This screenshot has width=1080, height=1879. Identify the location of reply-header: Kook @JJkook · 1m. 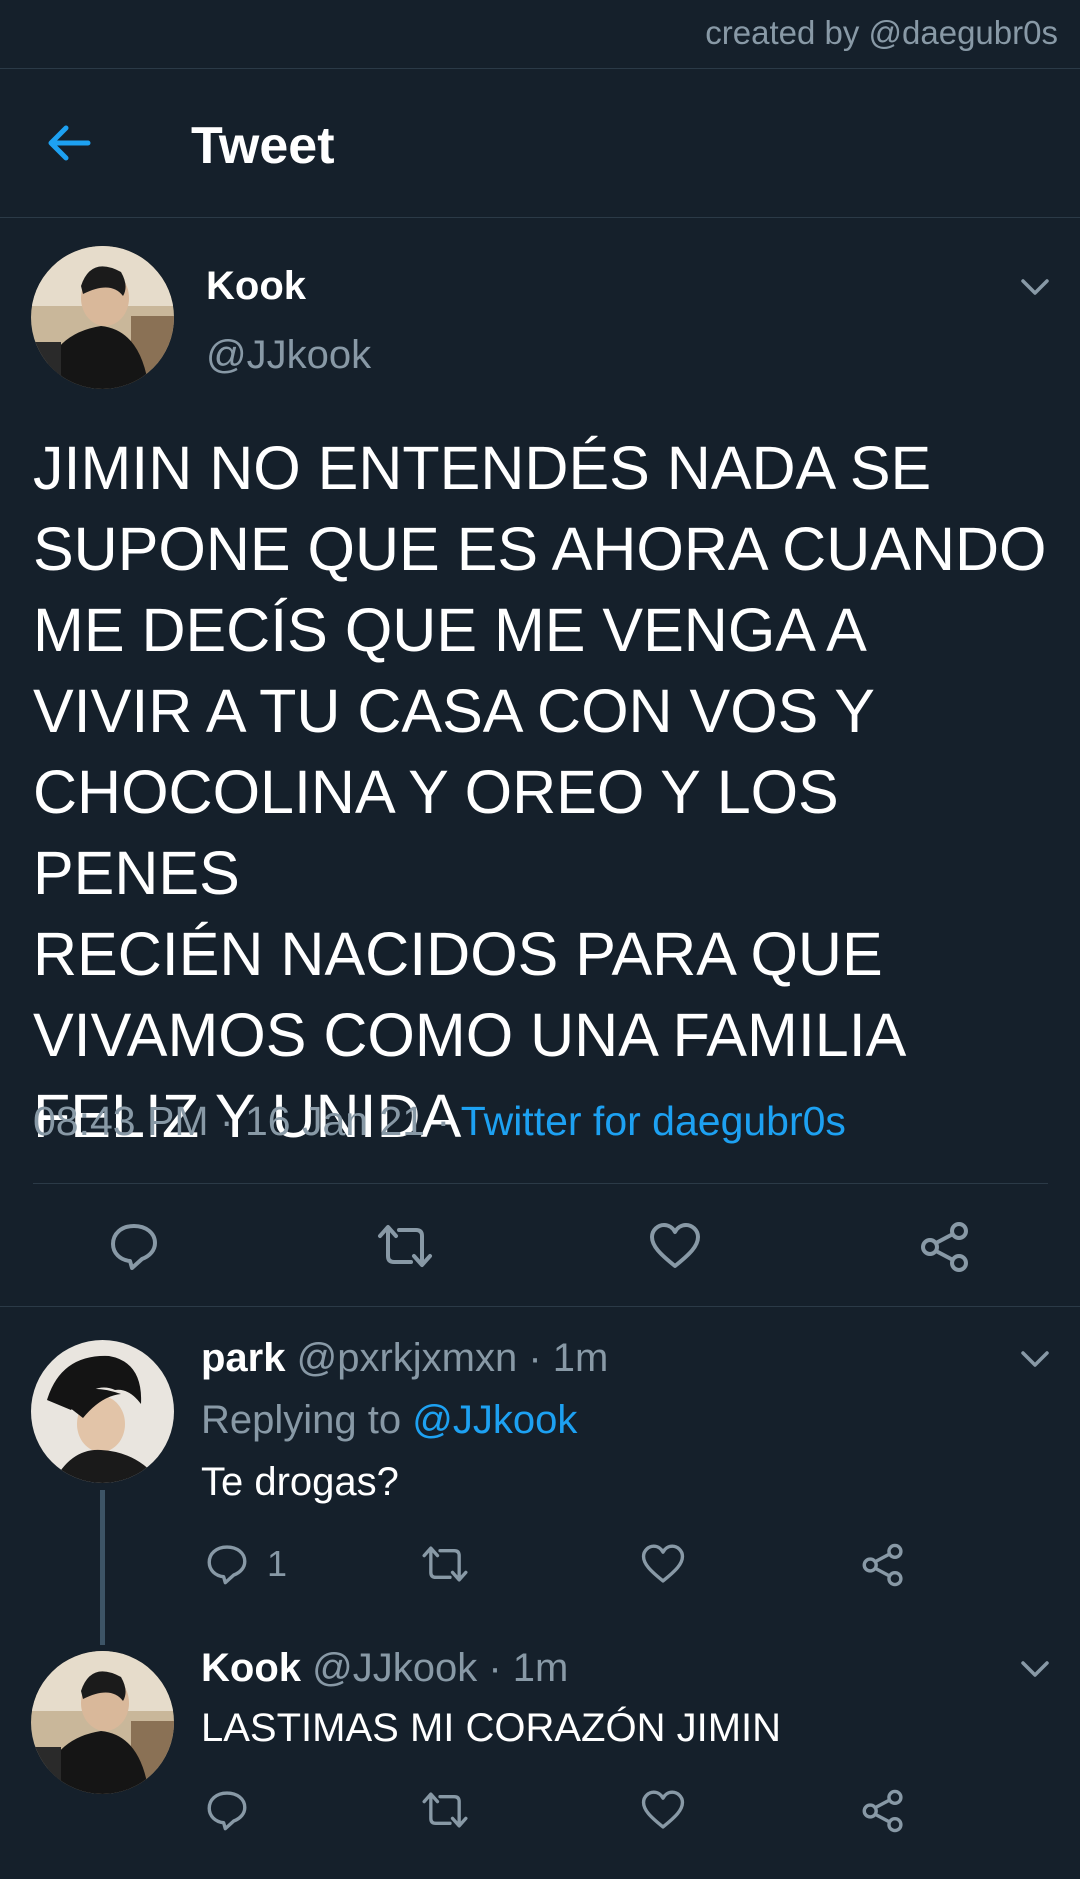
(384, 1668).